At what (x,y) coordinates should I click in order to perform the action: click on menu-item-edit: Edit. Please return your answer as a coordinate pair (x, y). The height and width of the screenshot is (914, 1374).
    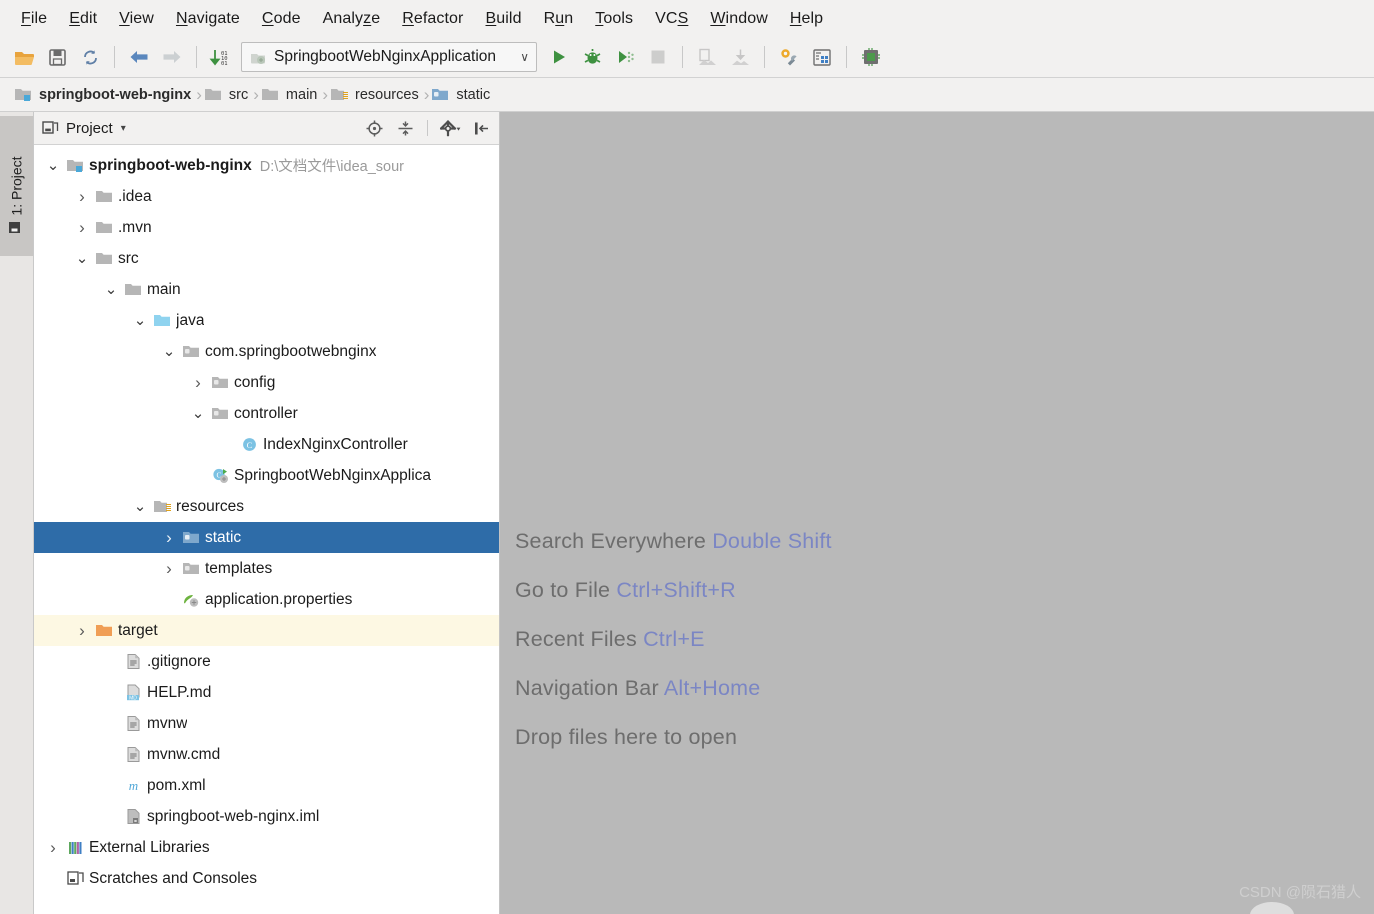
    Looking at the image, I should click on (83, 19).